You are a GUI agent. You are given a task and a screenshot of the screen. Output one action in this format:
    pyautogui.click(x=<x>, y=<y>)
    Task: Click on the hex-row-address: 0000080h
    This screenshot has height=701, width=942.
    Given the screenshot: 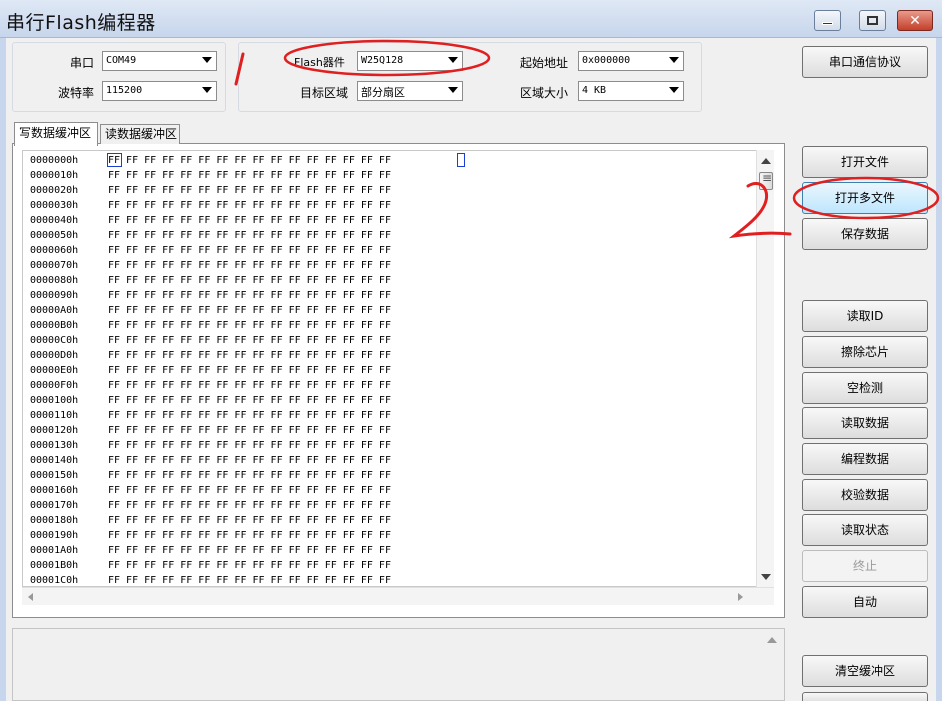 What is the action you would take?
    pyautogui.click(x=54, y=280)
    